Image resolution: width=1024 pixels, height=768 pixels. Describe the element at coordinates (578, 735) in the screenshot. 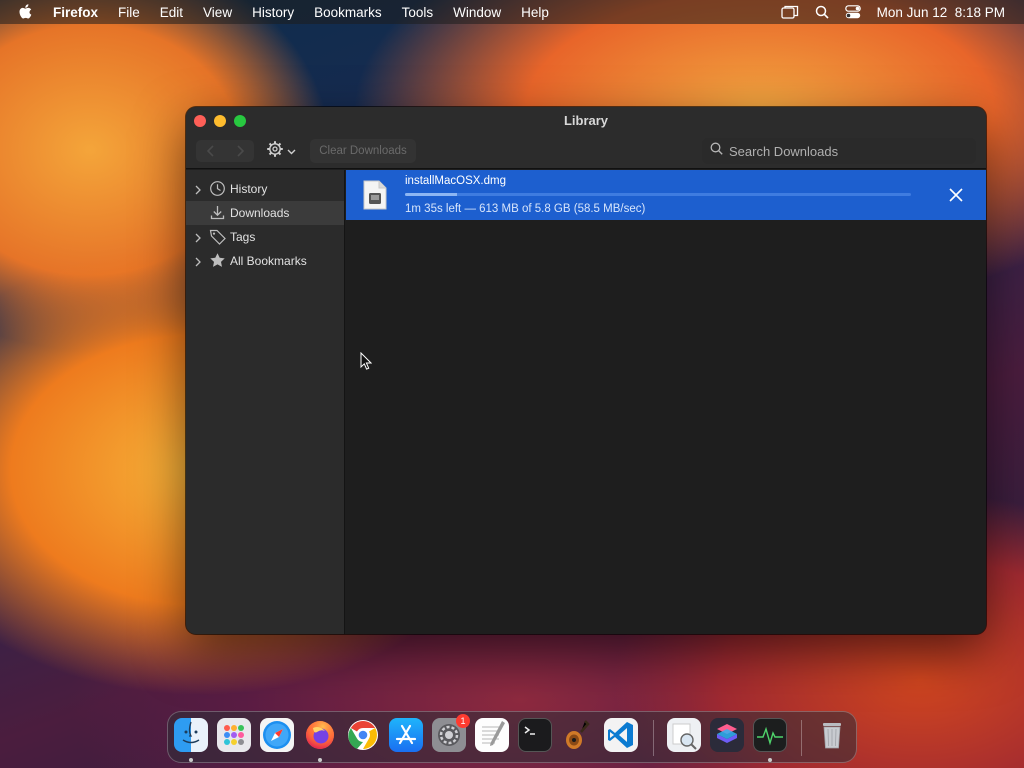

I see `garageband-icon` at that location.